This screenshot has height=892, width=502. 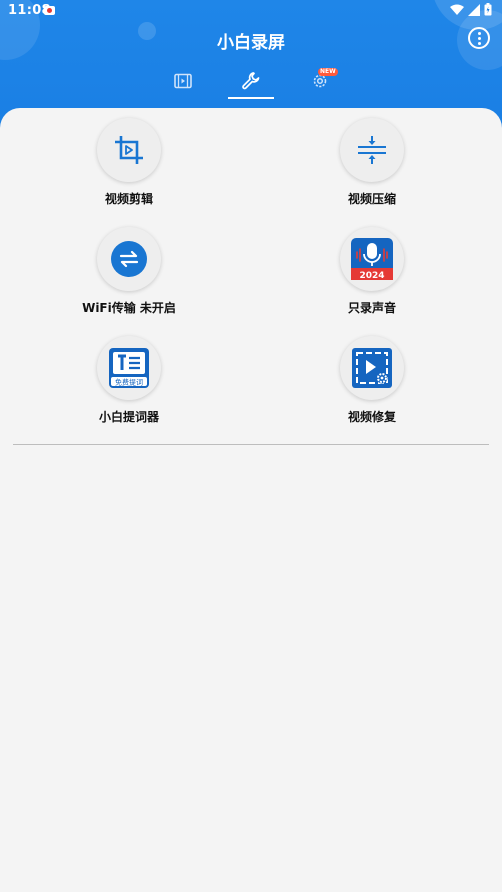 I want to click on transfer-icon, so click(x=129, y=259).